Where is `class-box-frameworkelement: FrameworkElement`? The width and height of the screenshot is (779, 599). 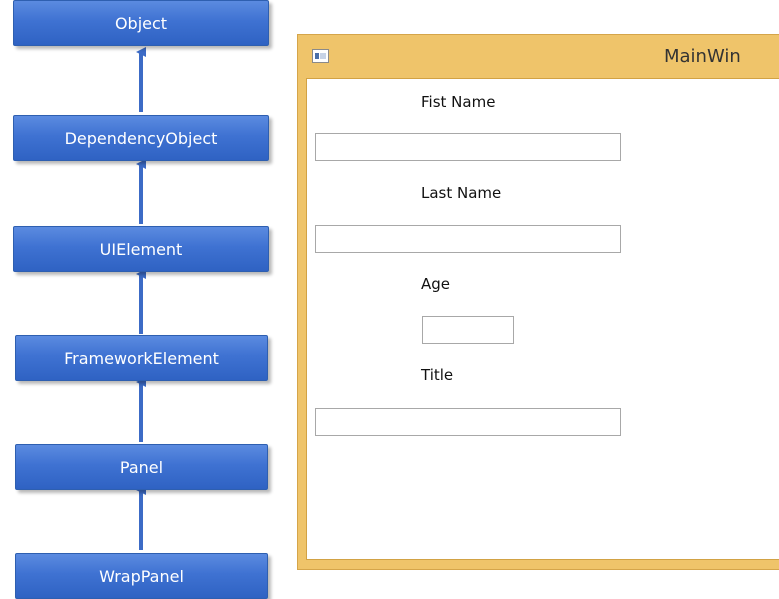
class-box-frameworkelement: FrameworkElement is located at coordinates (141, 358).